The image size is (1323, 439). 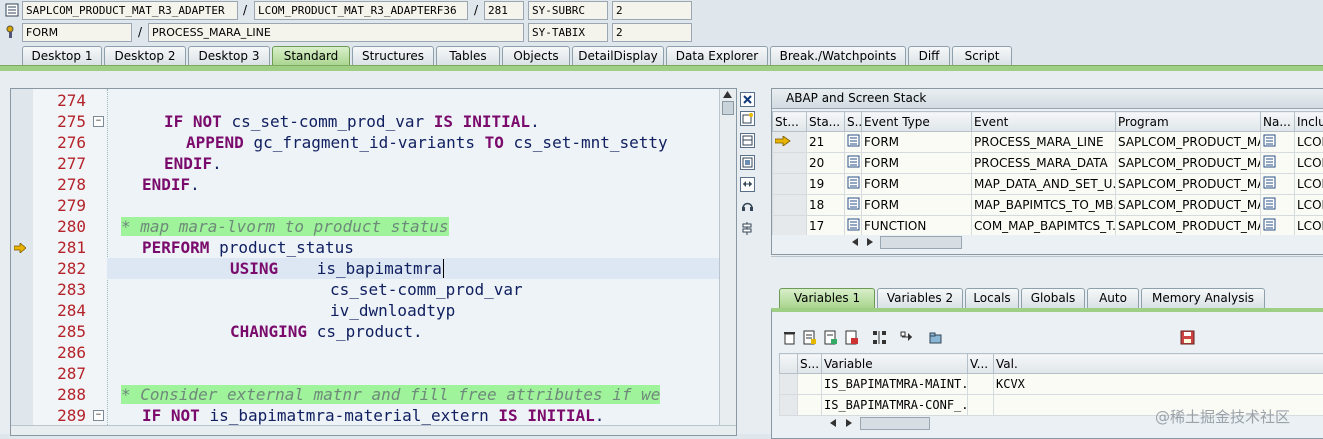 What do you see at coordinates (921, 242) in the screenshot?
I see `stack-scroll-thumb` at bounding box center [921, 242].